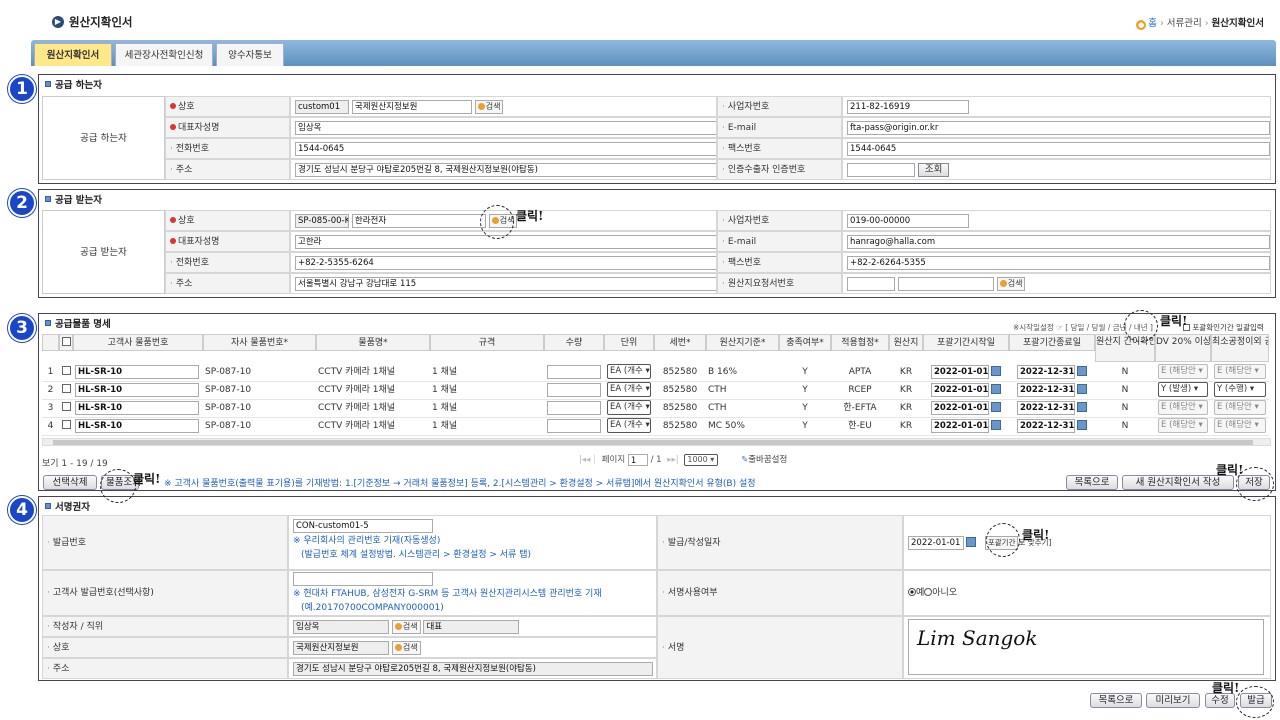 Image resolution: width=1280 pixels, height=720 pixels. Describe the element at coordinates (936, 542) in the screenshot. I see `issue-date-input: 2022-01-01` at that location.